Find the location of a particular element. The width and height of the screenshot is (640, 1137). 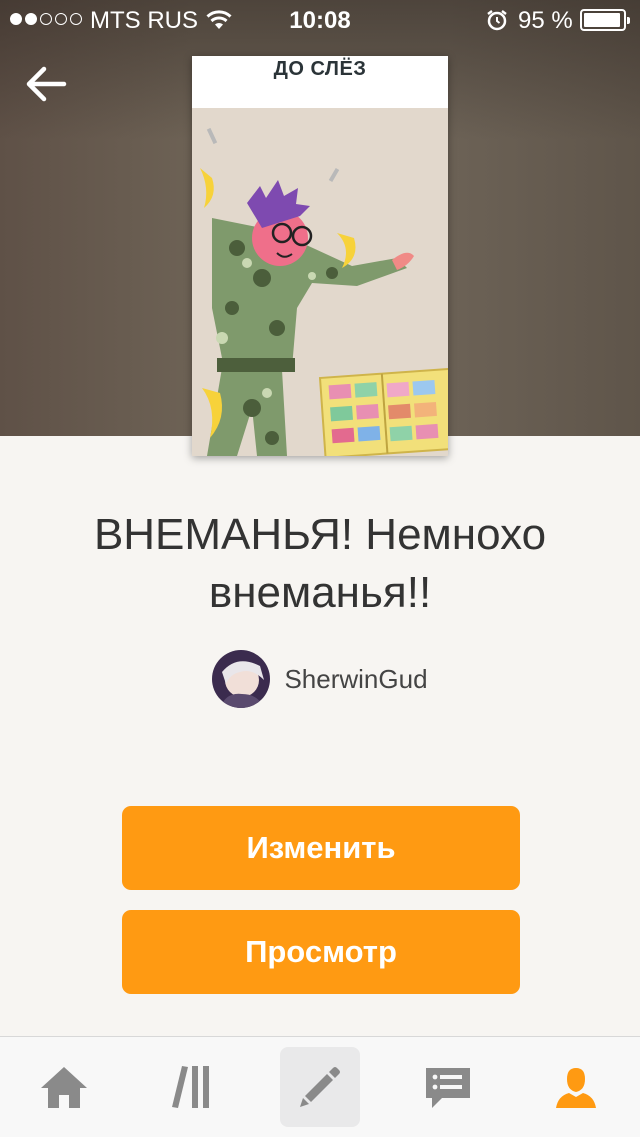

cover-caption: ДО СЛЁЗ is located at coordinates (320, 69).